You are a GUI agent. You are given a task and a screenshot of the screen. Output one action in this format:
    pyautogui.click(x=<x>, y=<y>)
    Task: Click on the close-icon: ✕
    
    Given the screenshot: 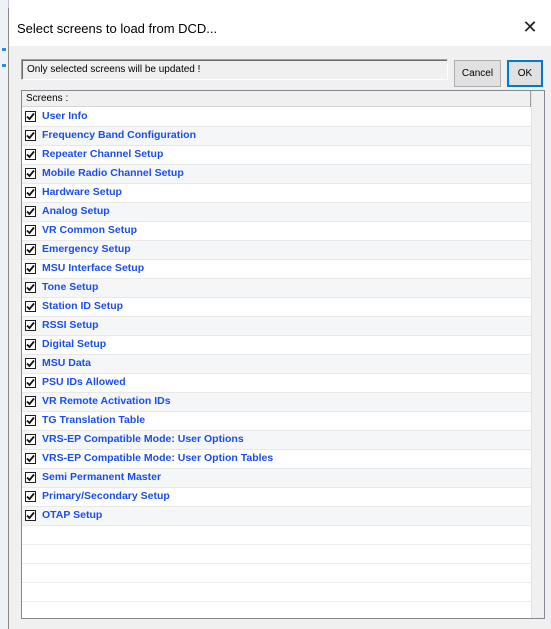 What is the action you would take?
    pyautogui.click(x=529, y=27)
    